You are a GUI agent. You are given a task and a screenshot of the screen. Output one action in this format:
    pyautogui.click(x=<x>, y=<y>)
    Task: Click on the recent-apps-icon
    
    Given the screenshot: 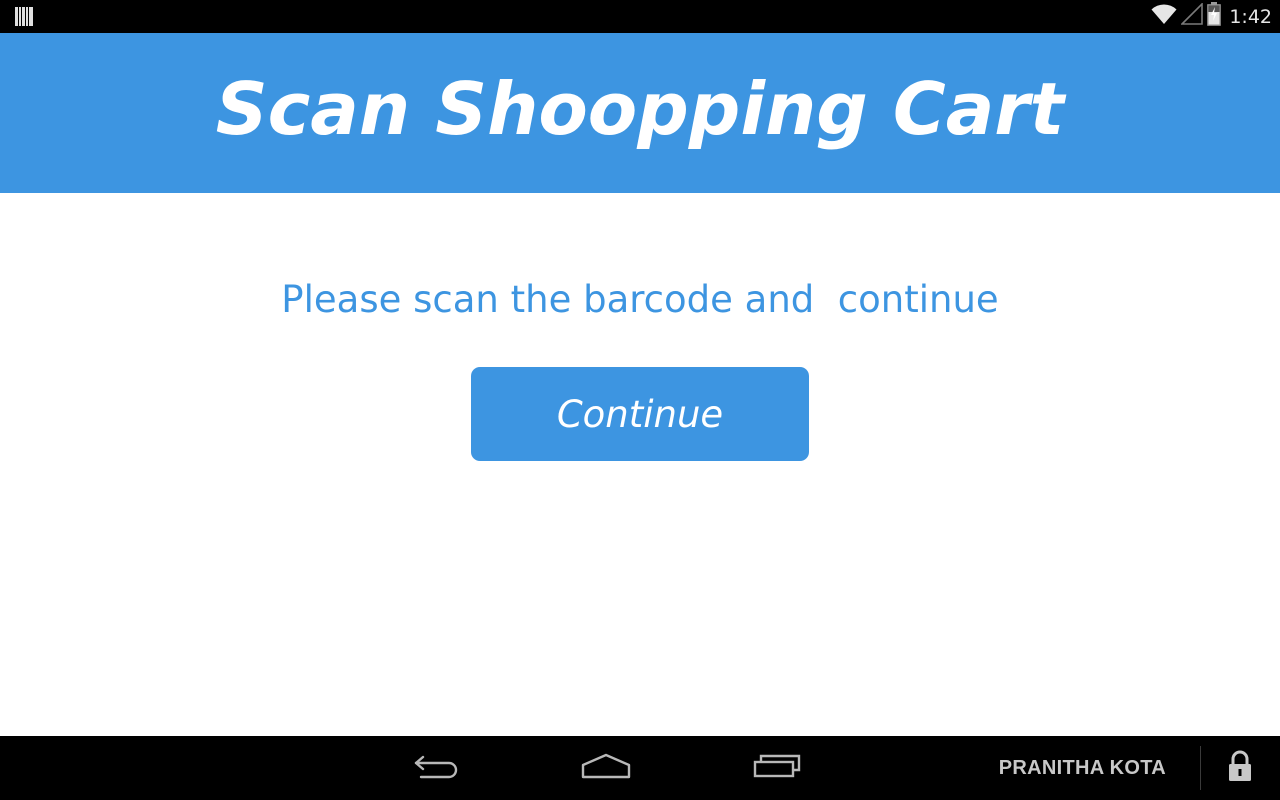 What is the action you would take?
    pyautogui.click(x=777, y=768)
    